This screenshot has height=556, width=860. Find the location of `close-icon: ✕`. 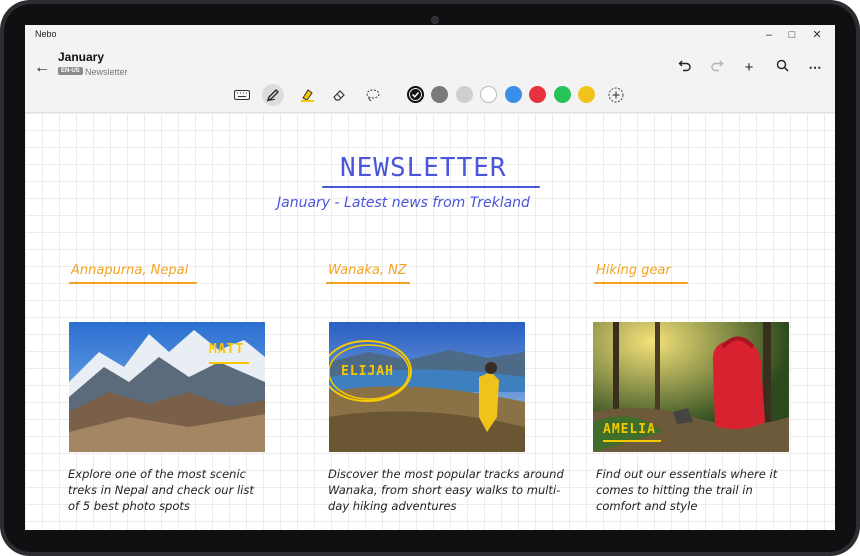

close-icon: ✕ is located at coordinates (817, 35).